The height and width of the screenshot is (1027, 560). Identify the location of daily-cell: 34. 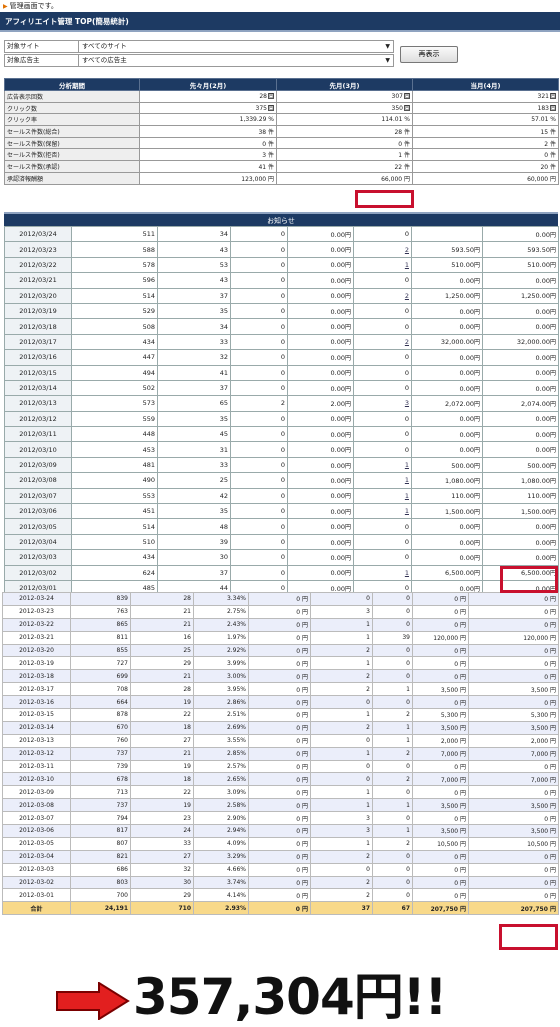
(194, 326).